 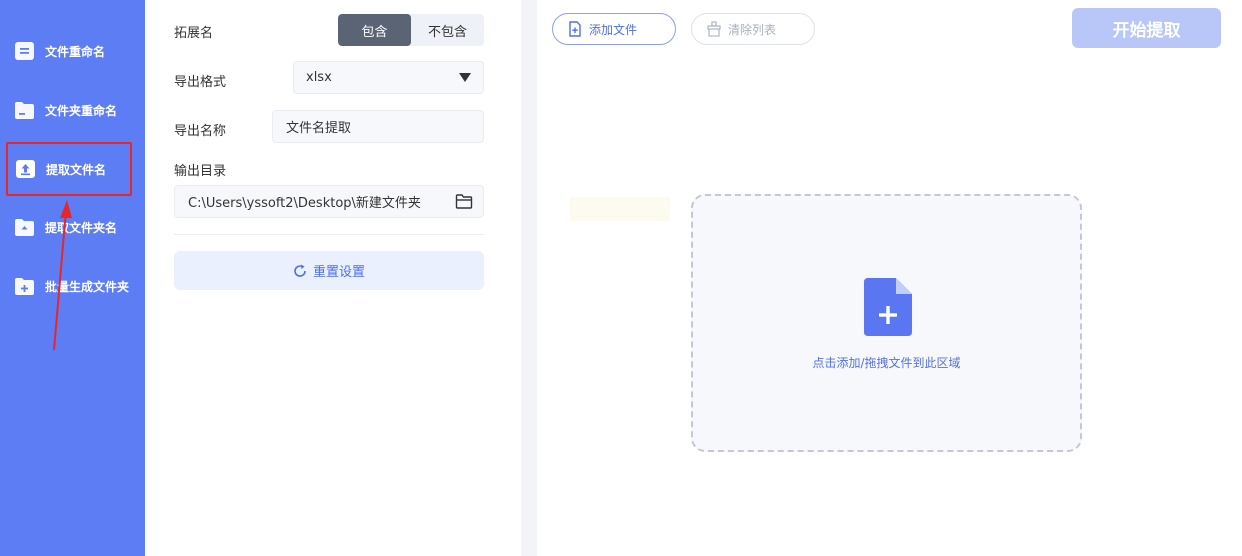 What do you see at coordinates (200, 171) in the screenshot?
I see `output-dir-label: 输出目录` at bounding box center [200, 171].